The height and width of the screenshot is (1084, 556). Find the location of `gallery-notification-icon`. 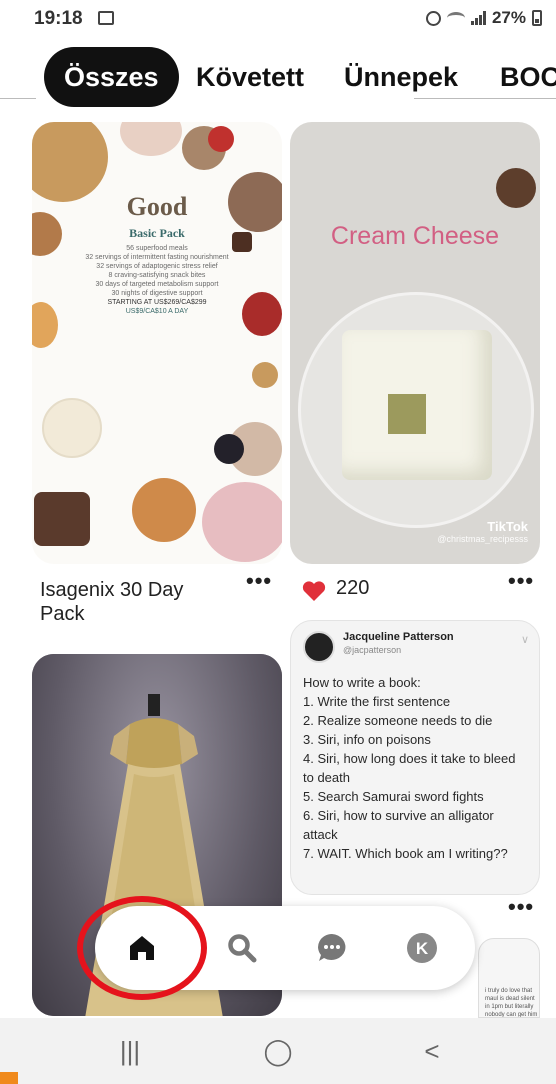

gallery-notification-icon is located at coordinates (106, 18).